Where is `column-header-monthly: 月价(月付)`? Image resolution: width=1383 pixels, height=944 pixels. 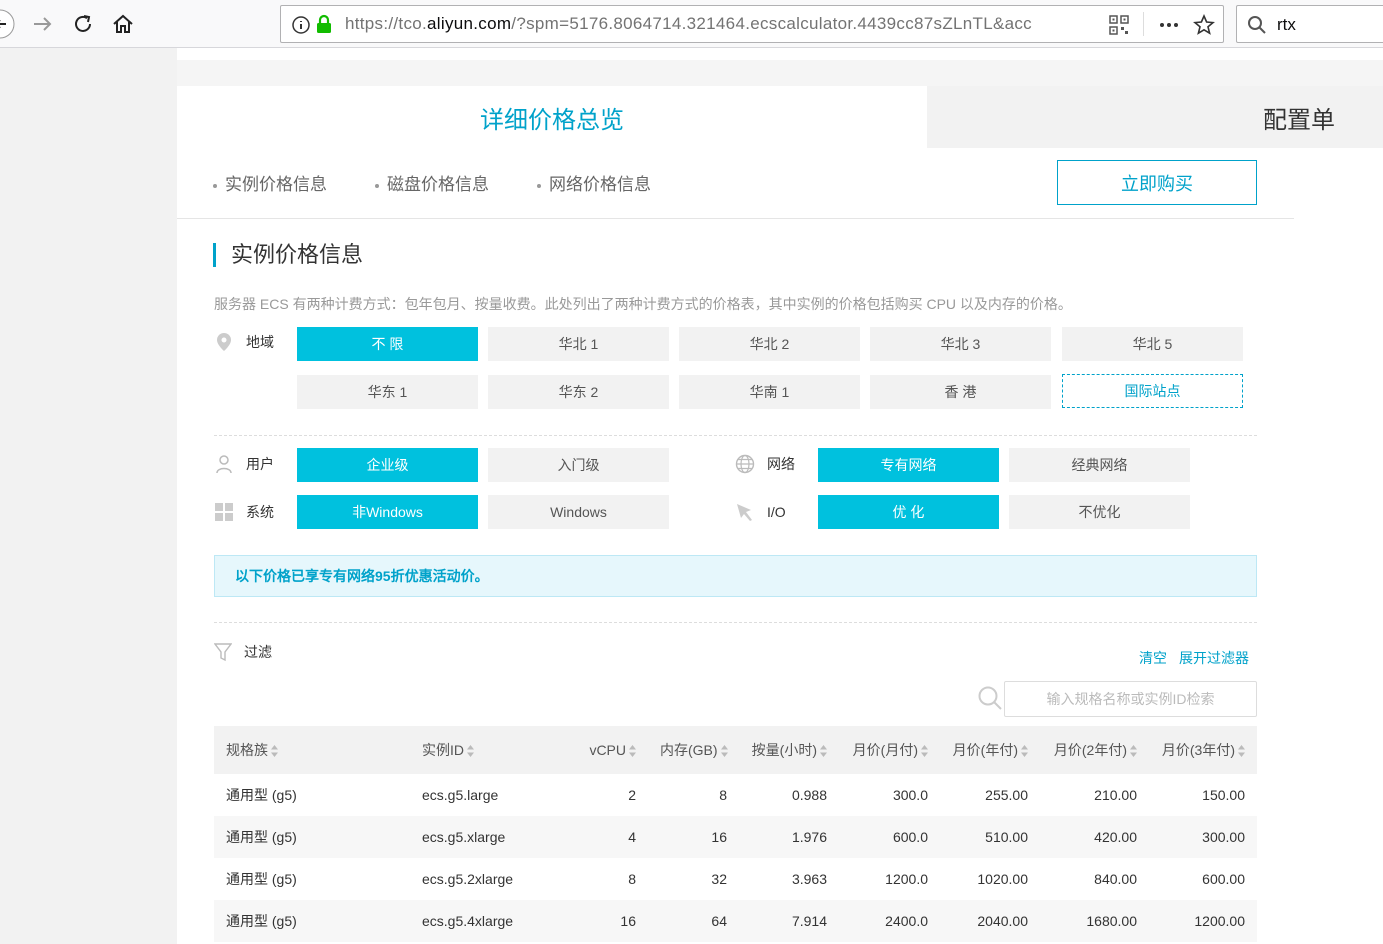 column-header-monthly: 月价(月付) is located at coordinates (889, 750).